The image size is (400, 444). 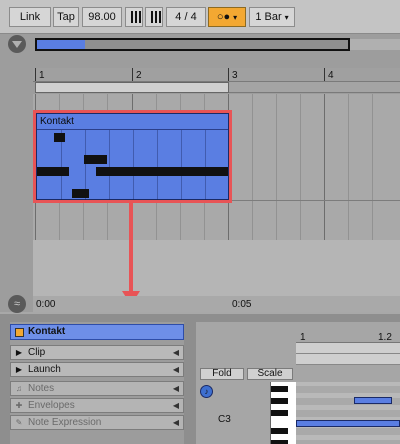 I want to click on quantize-value: 1 Bar, so click(x=268, y=17).